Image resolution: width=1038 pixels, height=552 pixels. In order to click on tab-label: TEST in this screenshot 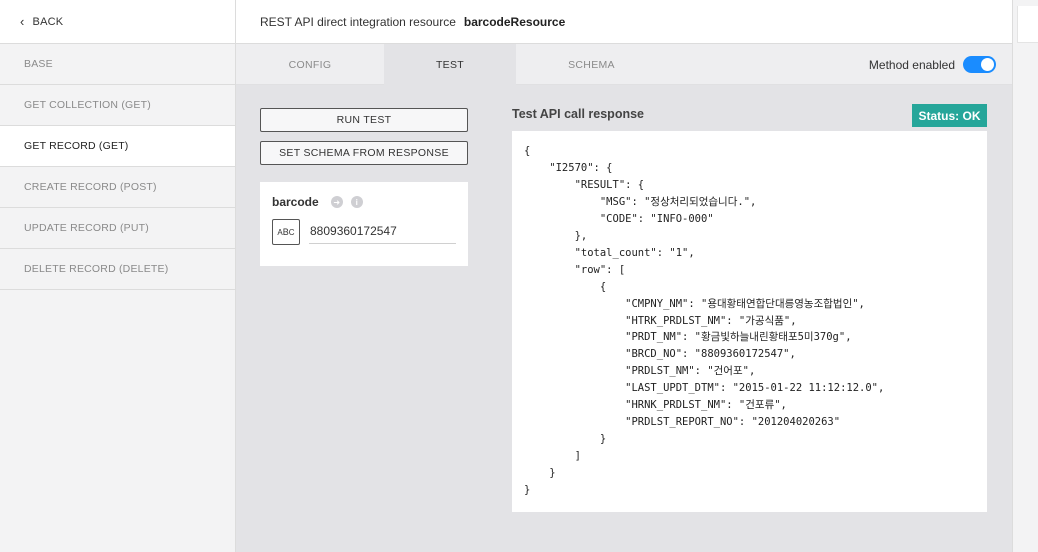, I will do `click(450, 64)`.